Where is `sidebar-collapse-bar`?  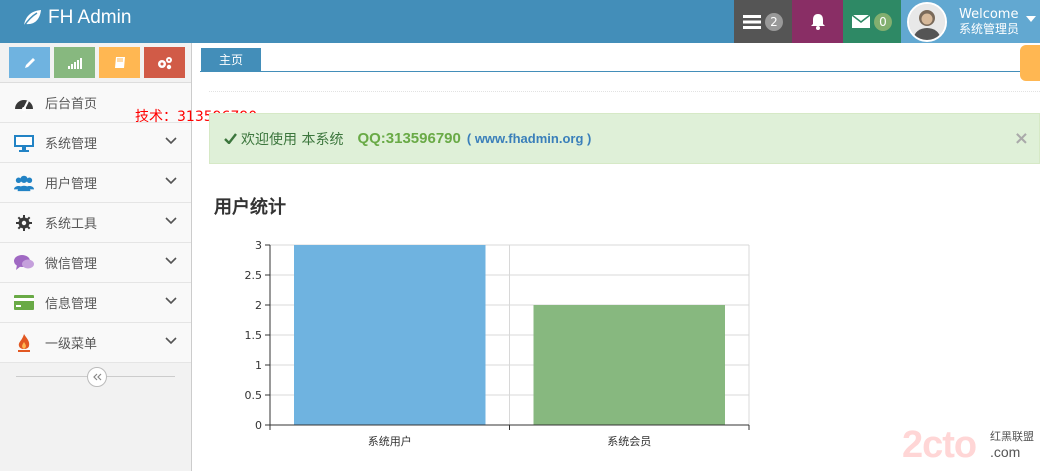
sidebar-collapse-bar is located at coordinates (95, 377).